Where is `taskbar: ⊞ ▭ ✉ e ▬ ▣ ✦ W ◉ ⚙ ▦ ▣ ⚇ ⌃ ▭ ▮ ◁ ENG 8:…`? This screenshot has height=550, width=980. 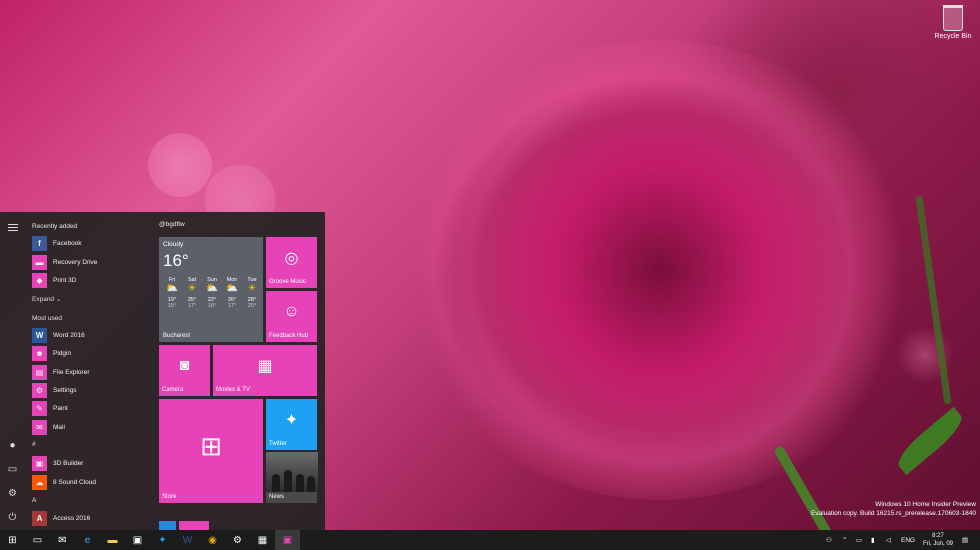 taskbar: ⊞ ▭ ✉ e ▬ ▣ ✦ W ◉ ⚙ ▦ ▣ ⚇ ⌃ ▭ ▮ ◁ ENG 8:… is located at coordinates (490, 540).